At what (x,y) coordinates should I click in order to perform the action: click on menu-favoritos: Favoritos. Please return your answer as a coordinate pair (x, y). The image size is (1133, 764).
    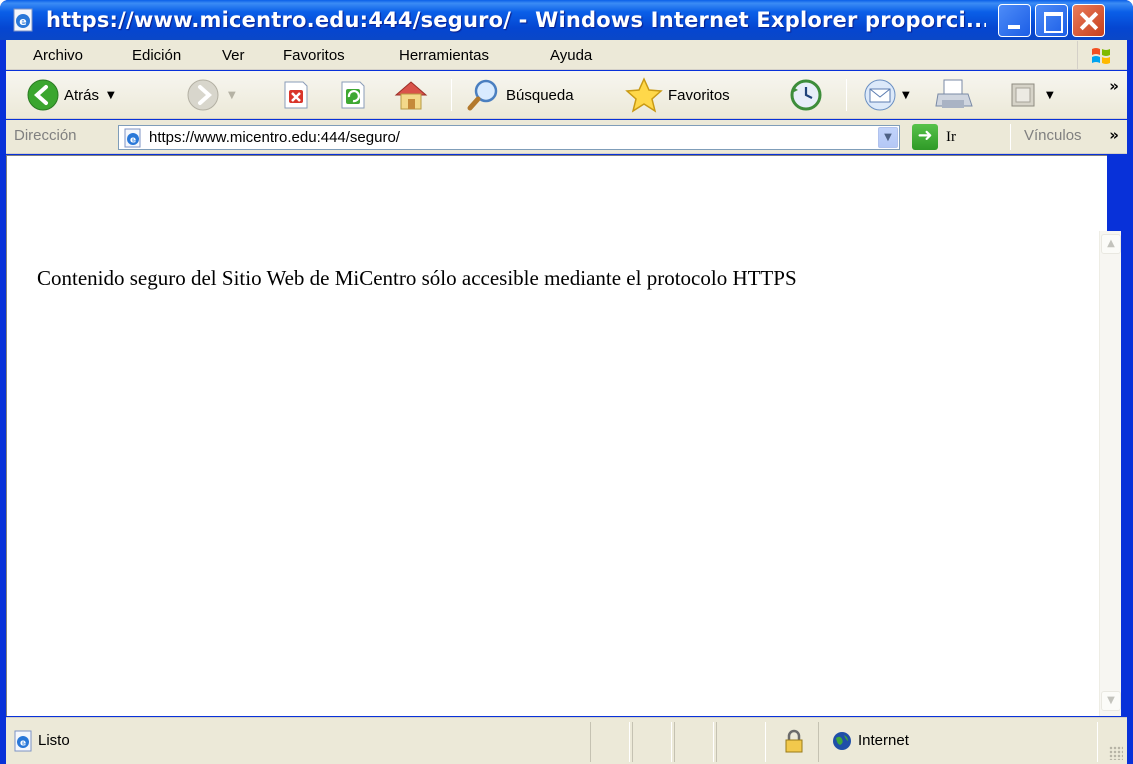
    Looking at the image, I should click on (314, 56).